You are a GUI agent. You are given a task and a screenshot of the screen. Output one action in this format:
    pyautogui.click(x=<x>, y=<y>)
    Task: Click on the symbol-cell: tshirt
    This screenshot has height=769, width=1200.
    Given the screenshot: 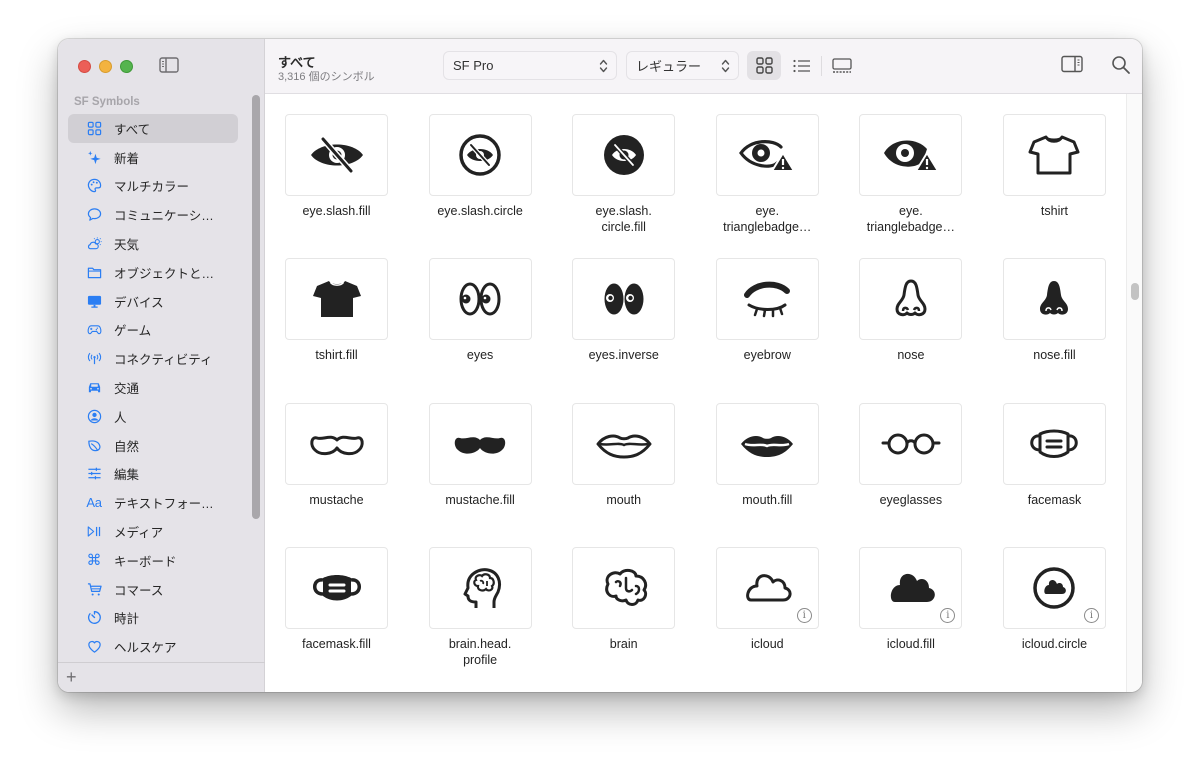 What is the action you would take?
    pyautogui.click(x=1054, y=186)
    